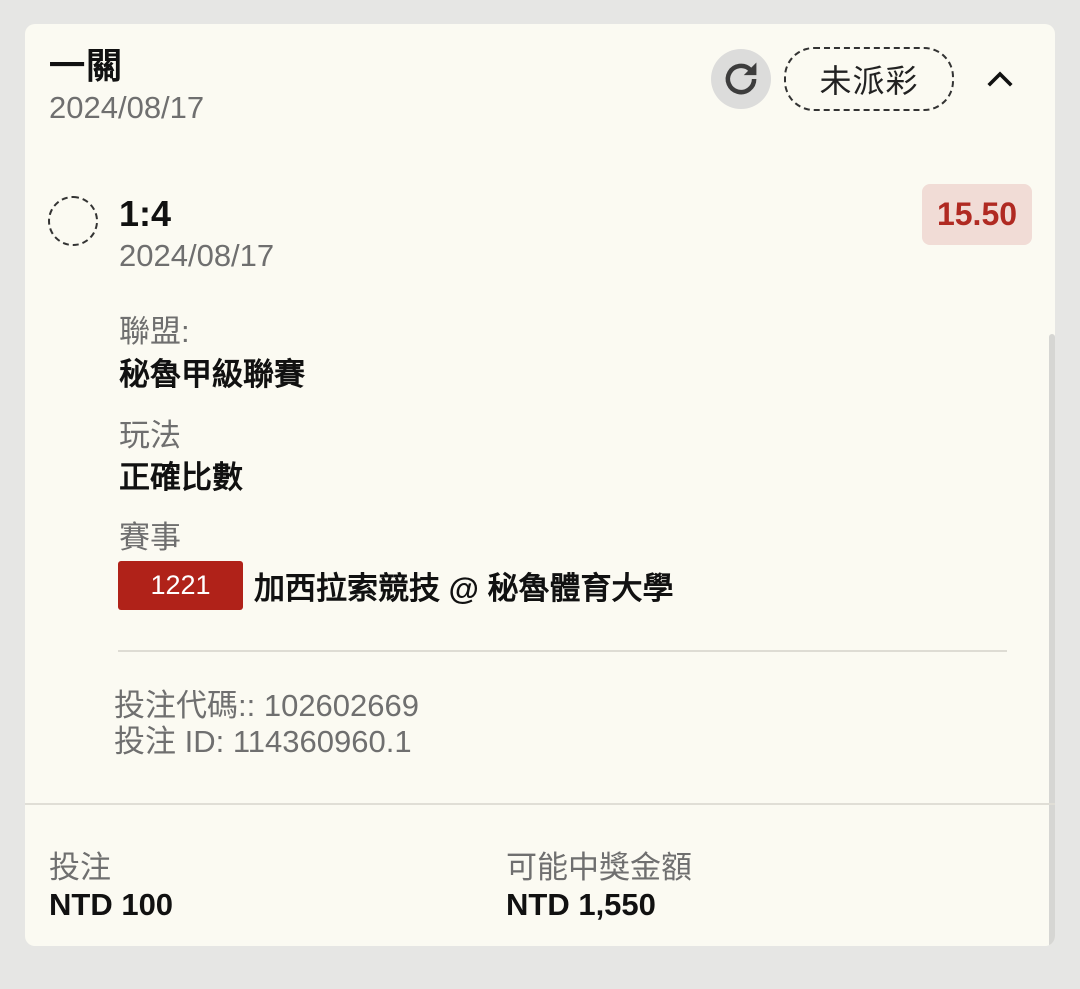 This screenshot has height=989, width=1080. I want to click on collapse-button, so click(1000, 78).